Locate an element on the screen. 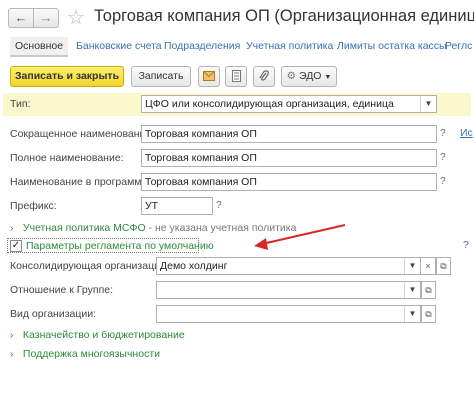 This screenshot has width=474, height=412. save-button: Записать is located at coordinates (161, 76).